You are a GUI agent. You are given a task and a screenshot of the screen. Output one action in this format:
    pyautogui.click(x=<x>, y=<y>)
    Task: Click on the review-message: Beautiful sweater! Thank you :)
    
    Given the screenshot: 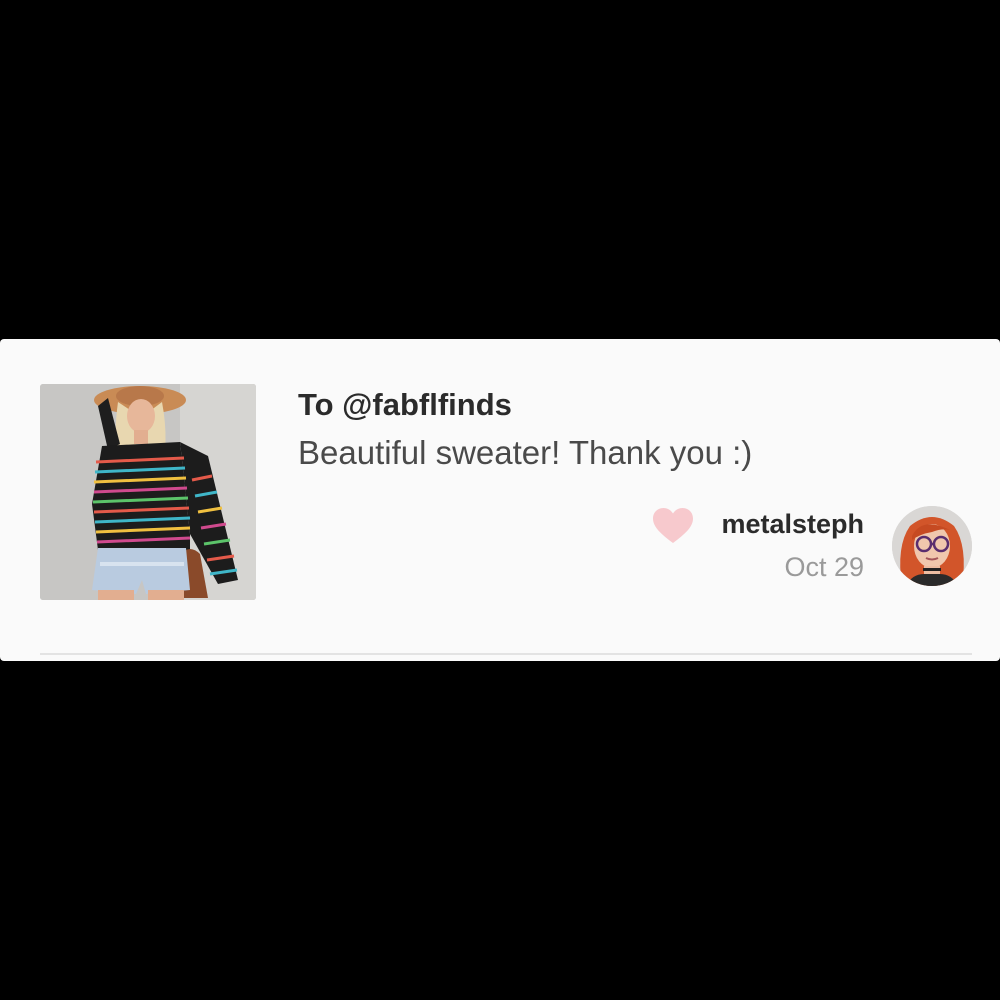 What is the action you would take?
    pyautogui.click(x=525, y=452)
    